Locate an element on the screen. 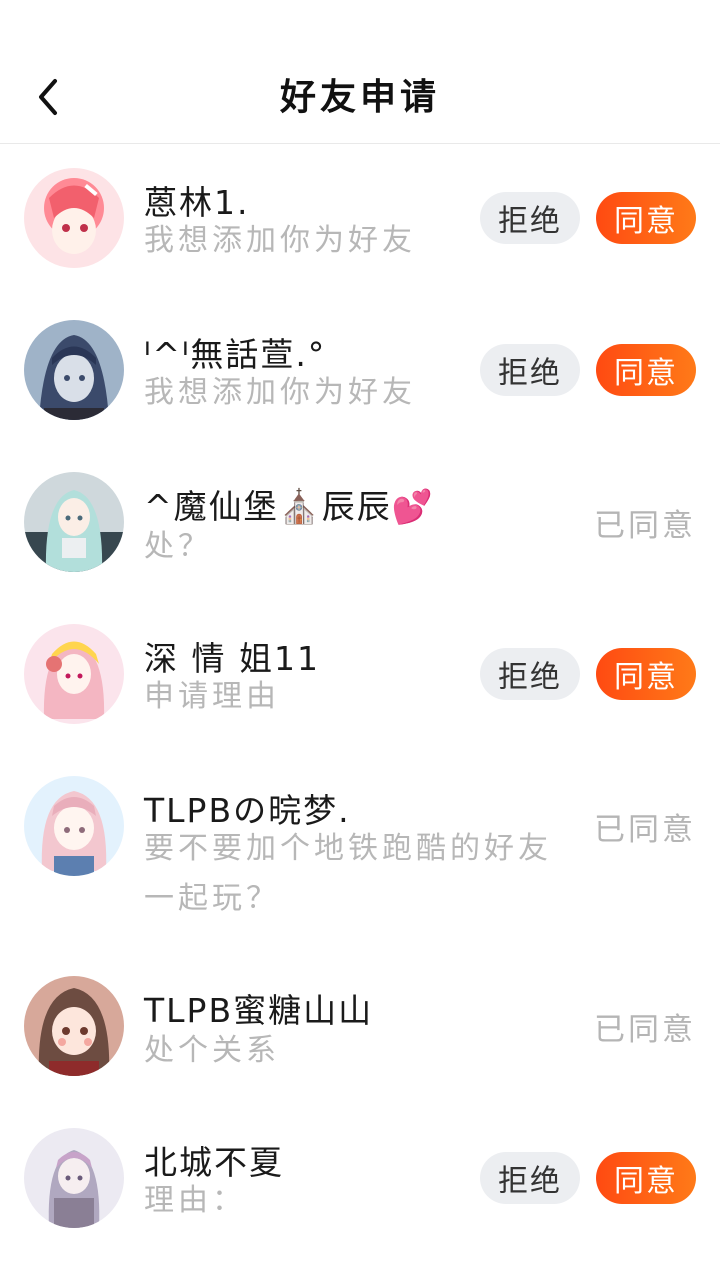 The image size is (720, 1280). page-title: 好友申请 is located at coordinates (359, 97).